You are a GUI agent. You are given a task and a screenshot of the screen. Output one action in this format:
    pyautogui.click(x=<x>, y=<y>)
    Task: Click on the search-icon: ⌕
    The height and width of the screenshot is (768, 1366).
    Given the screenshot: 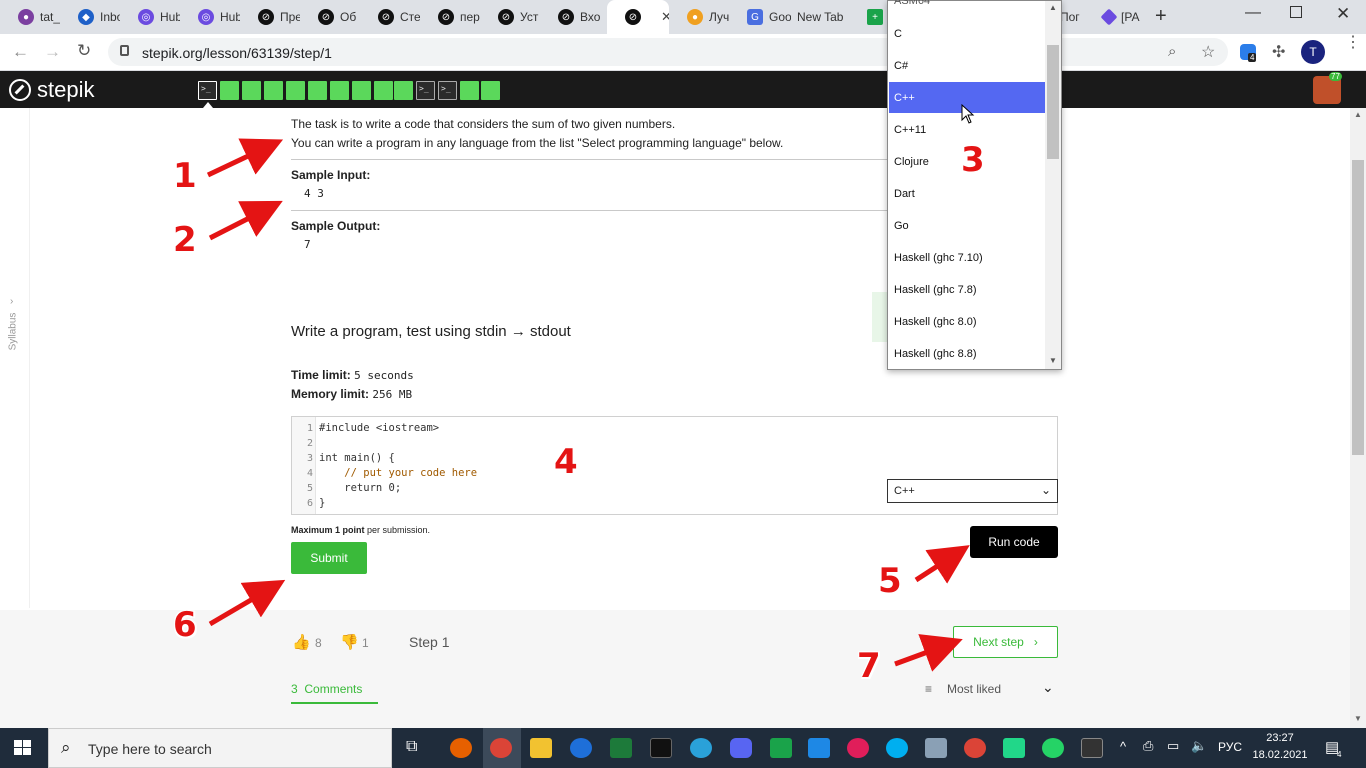 What is the action you would take?
    pyautogui.click(x=66, y=747)
    